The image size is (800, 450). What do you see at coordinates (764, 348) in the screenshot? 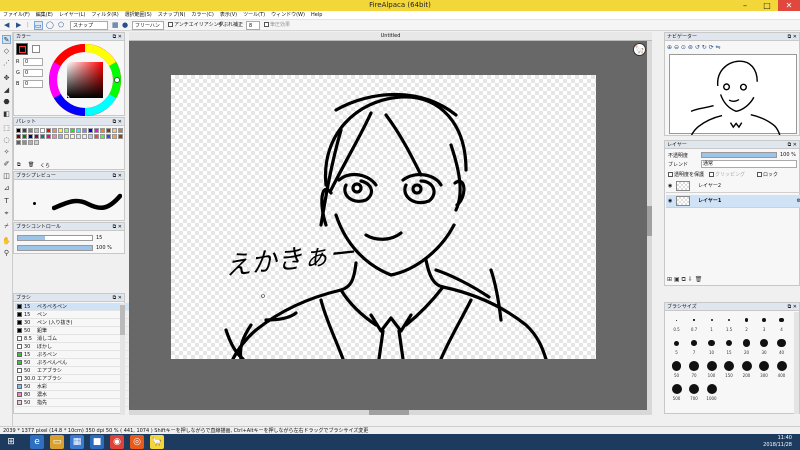
I see `brush-size-option: 30` at bounding box center [764, 348].